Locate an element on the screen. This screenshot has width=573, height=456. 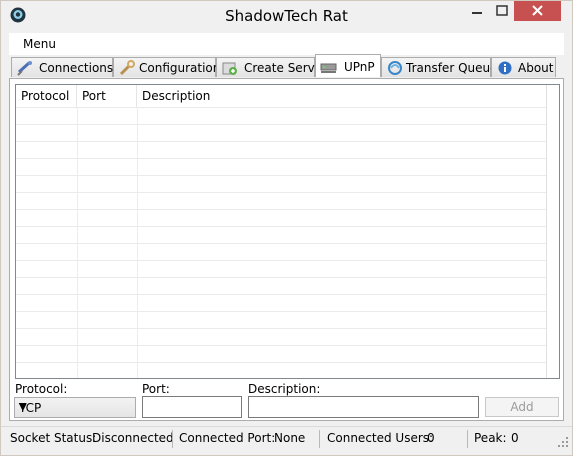
tab-about: About is located at coordinates (523, 67).